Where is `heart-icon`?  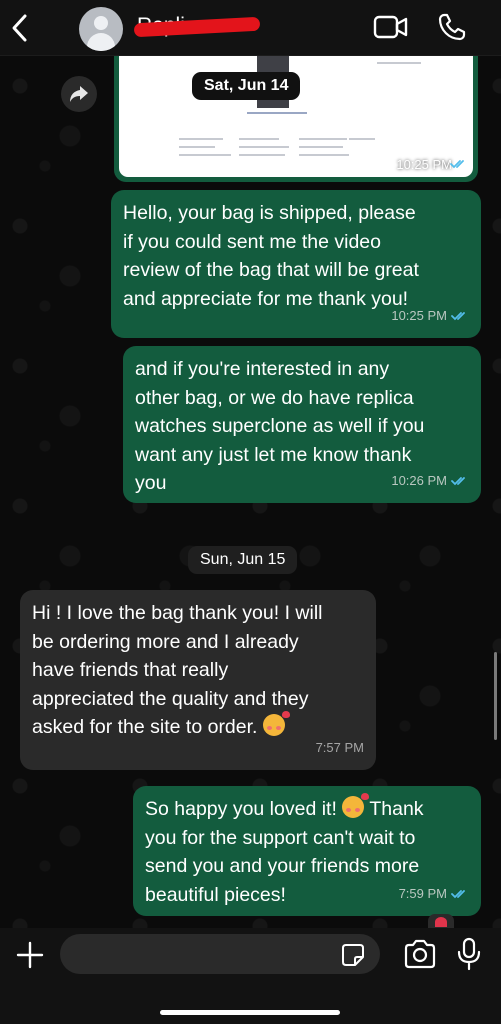 heart-icon is located at coordinates (441, 922).